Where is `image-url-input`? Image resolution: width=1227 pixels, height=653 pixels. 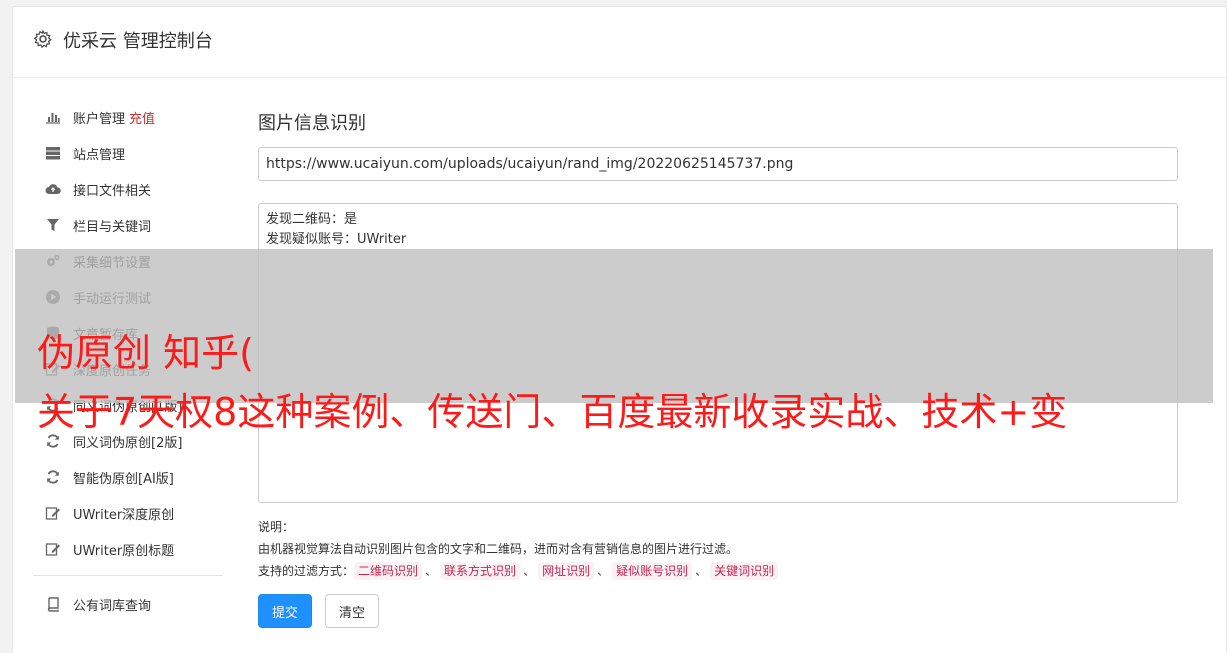 image-url-input is located at coordinates (718, 164).